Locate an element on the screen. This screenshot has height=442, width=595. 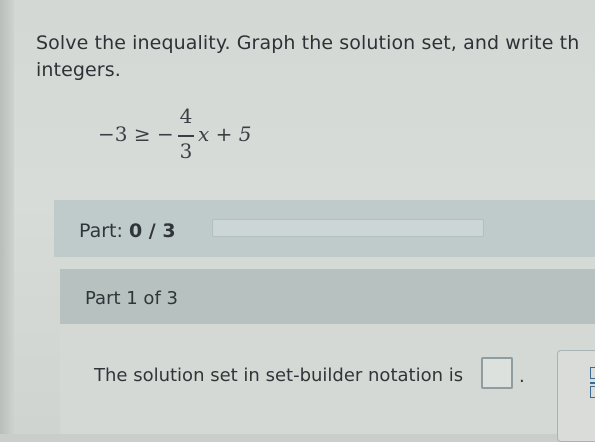
inequality-rhs: x + 5 is located at coordinates (225, 134).